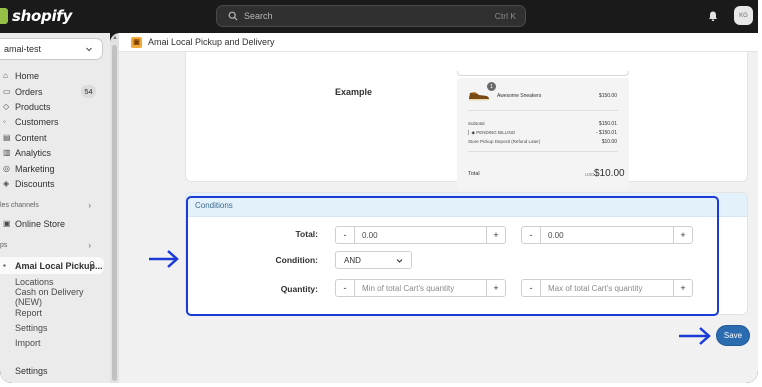  I want to click on orders-icon: ▭, so click(7, 91).